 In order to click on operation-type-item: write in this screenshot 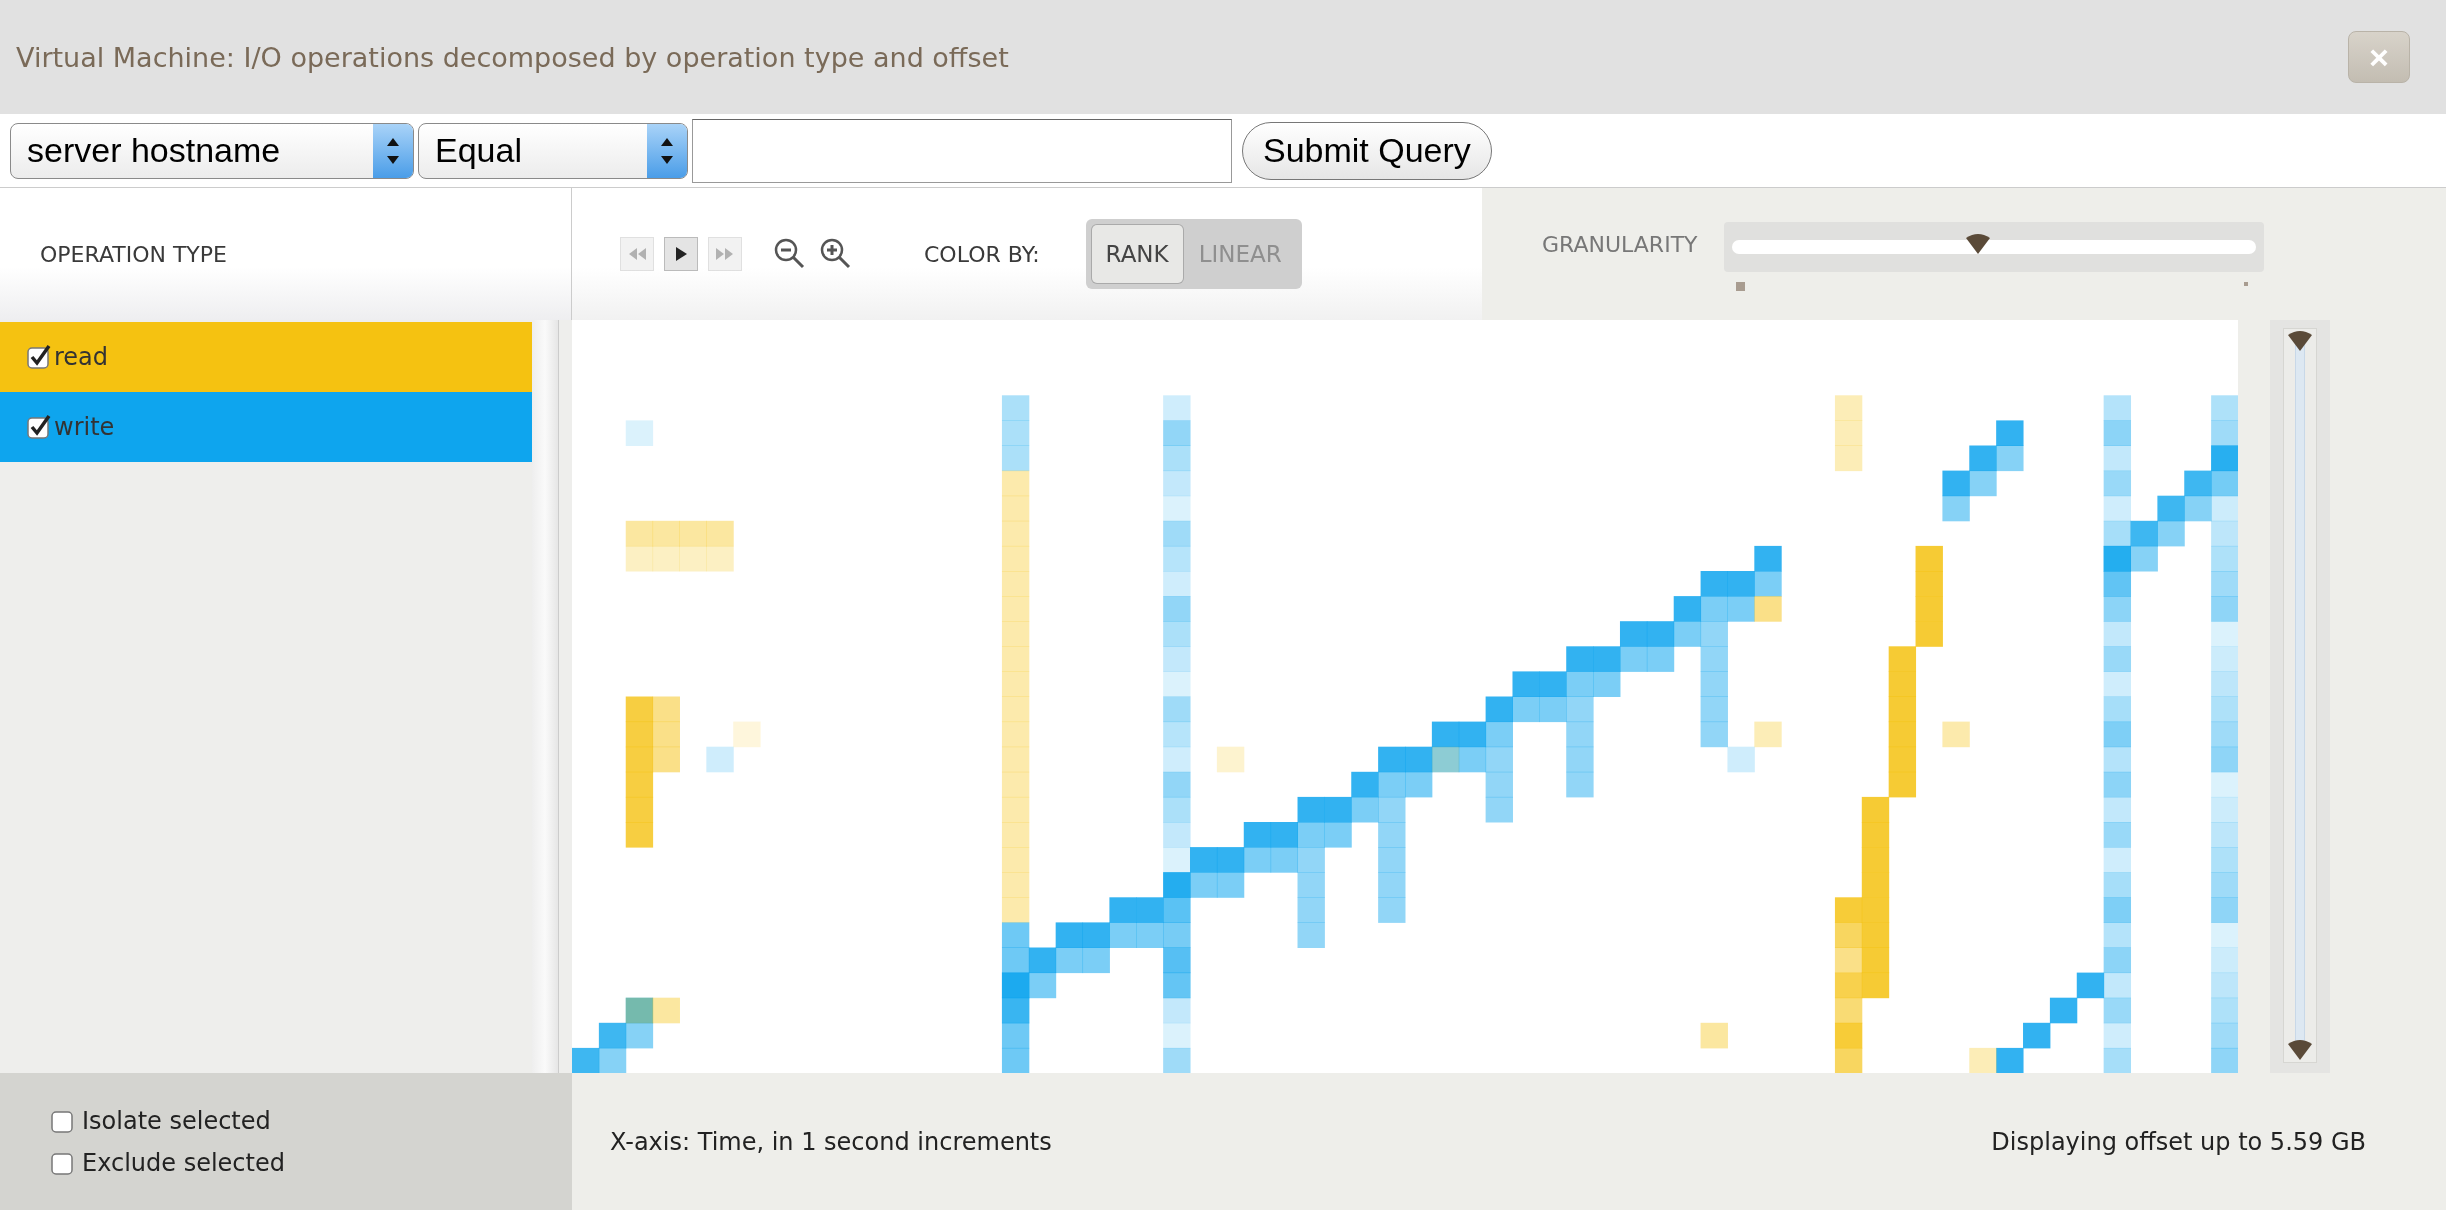, I will do `click(266, 427)`.